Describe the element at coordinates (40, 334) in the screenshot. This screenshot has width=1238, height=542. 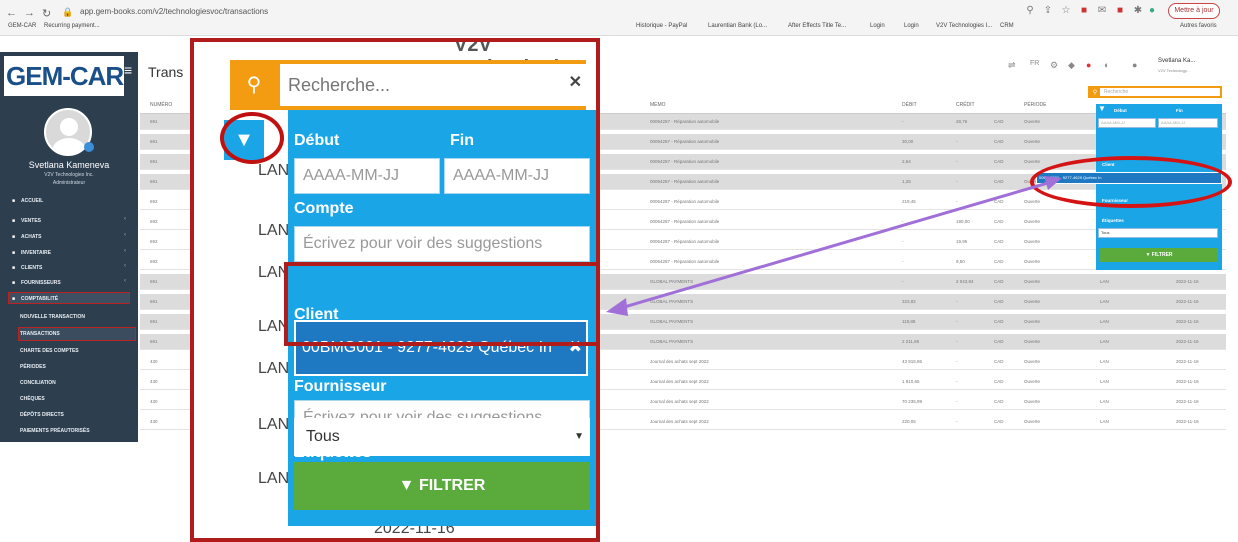
I see `sidebar-subitem-transactions: TRANSACTIONS` at that location.